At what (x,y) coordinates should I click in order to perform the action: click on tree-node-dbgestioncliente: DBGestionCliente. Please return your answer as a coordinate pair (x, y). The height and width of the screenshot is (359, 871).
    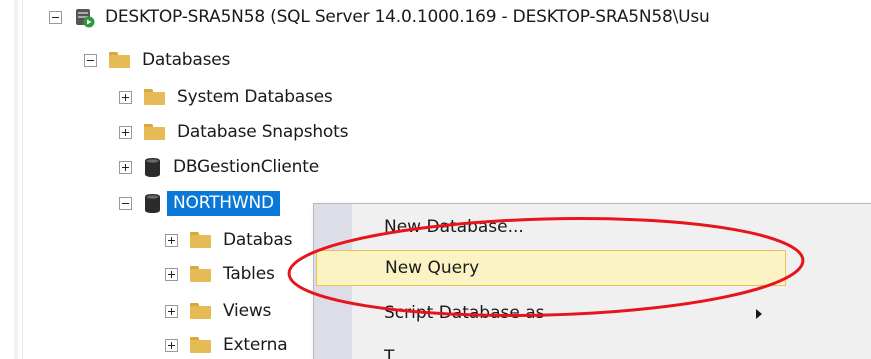
    Looking at the image, I should click on (219, 167).